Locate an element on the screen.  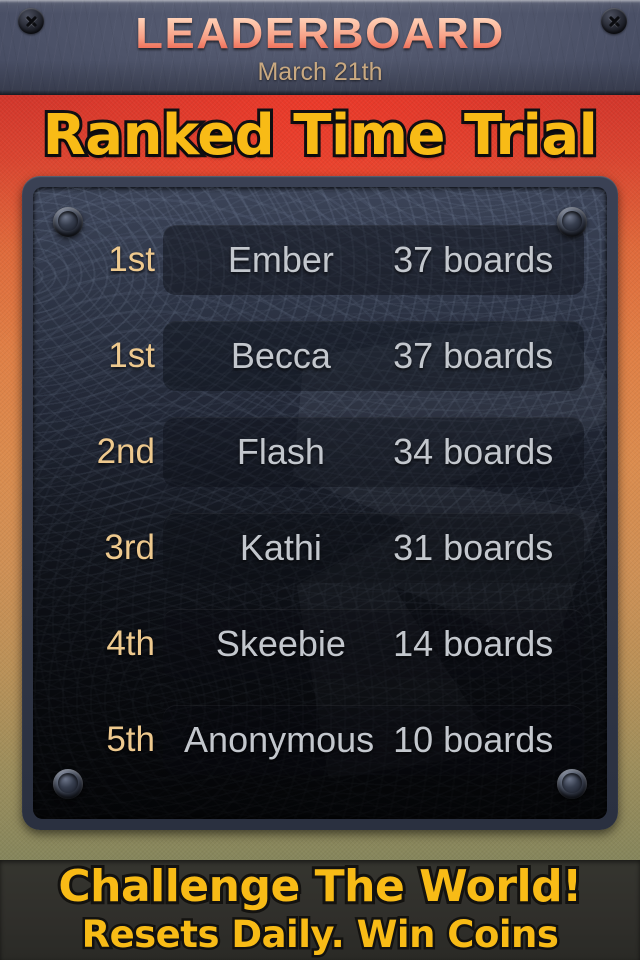
game-mode-title: Ranked Time Trial is located at coordinates (320, 135).